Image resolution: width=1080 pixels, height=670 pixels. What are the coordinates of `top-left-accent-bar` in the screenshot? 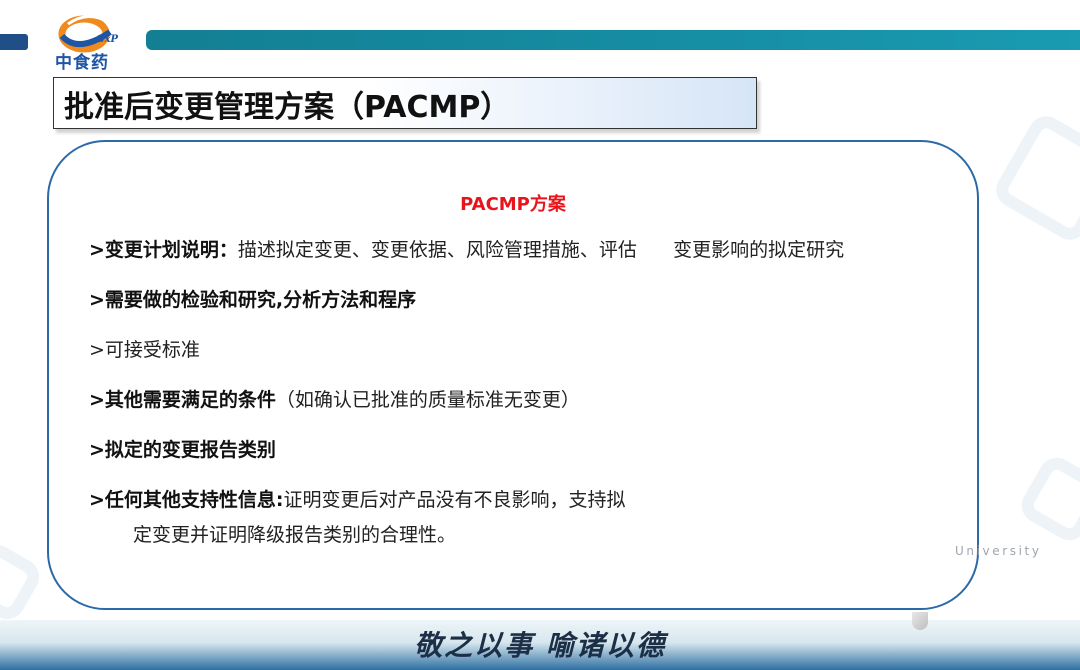 It's located at (14, 42).